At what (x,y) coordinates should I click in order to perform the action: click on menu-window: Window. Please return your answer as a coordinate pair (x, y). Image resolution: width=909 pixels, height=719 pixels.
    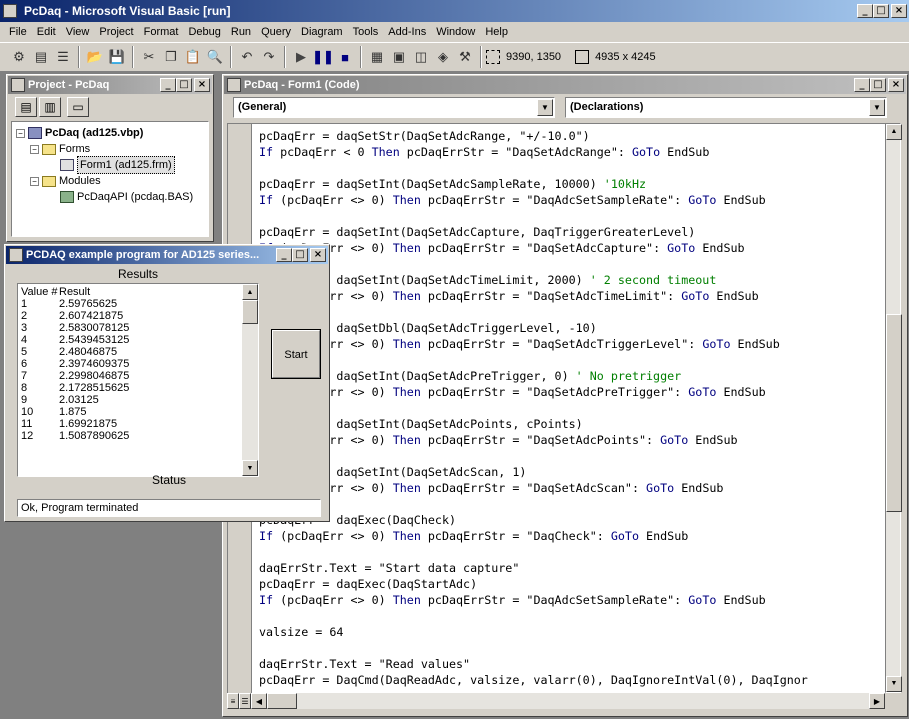
    Looking at the image, I should click on (455, 32).